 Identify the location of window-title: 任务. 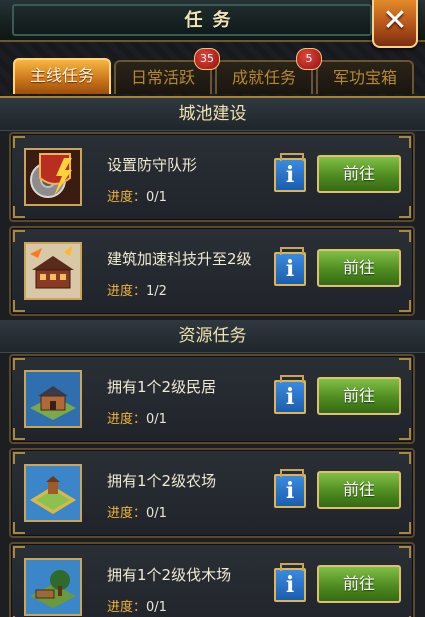
(212, 20).